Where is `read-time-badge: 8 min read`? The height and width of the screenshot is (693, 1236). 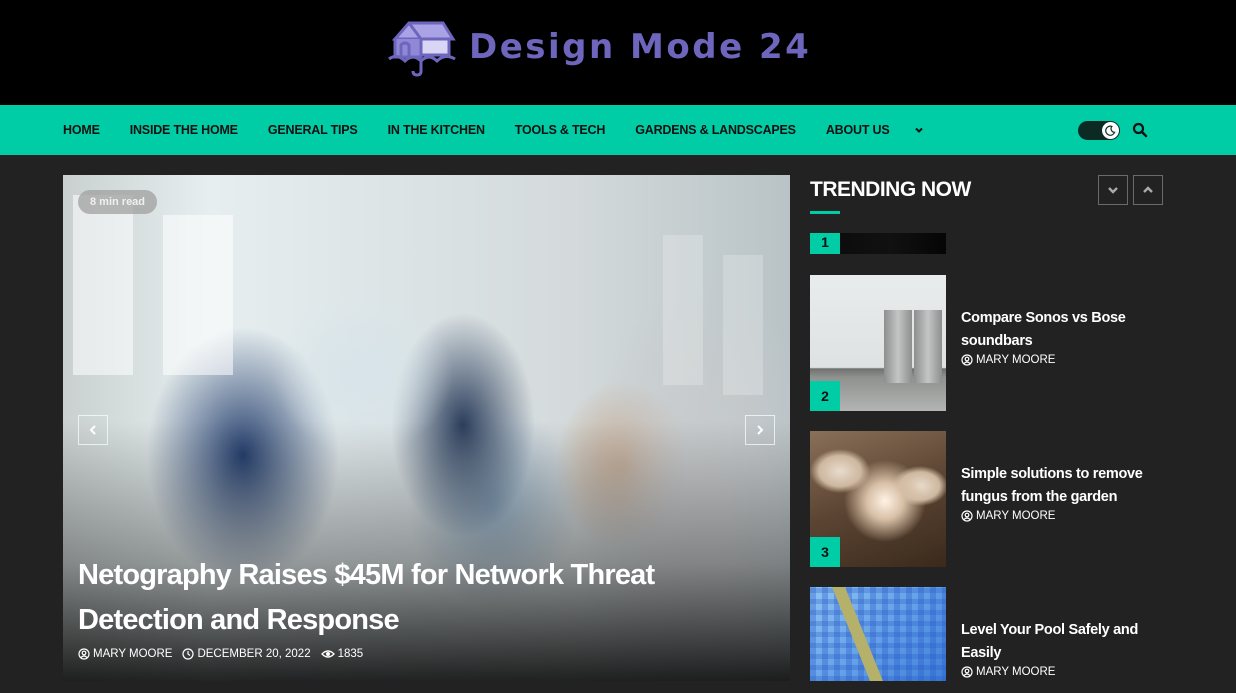
read-time-badge: 8 min read is located at coordinates (118, 202).